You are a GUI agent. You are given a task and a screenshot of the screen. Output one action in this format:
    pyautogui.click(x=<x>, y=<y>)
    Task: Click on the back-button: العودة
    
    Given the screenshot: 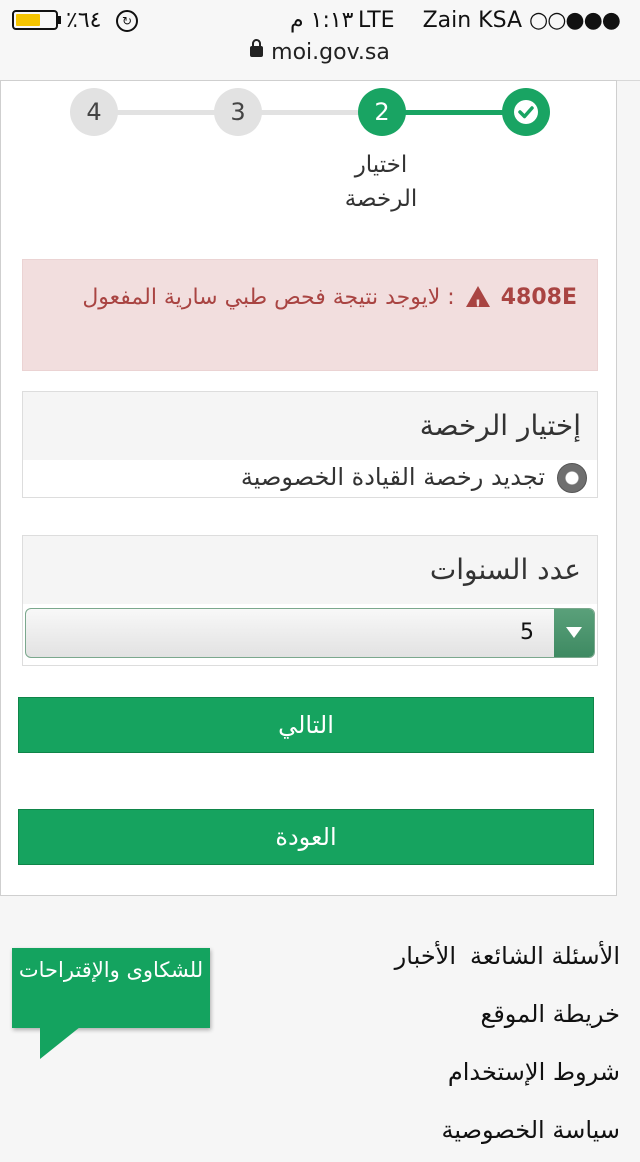 What is the action you would take?
    pyautogui.click(x=306, y=837)
    